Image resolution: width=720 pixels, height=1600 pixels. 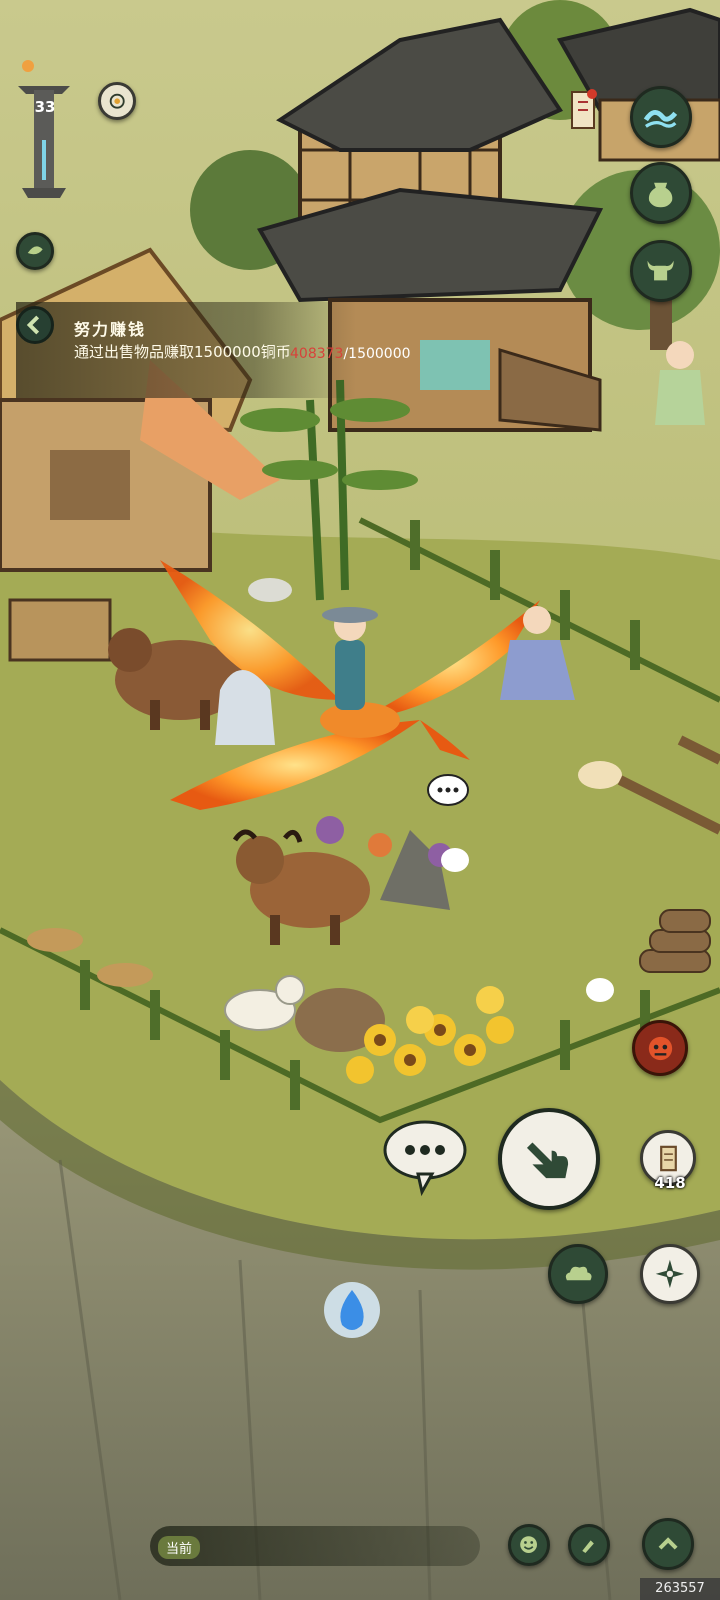 I want to click on quest-title: 努力赚钱, so click(x=110, y=329).